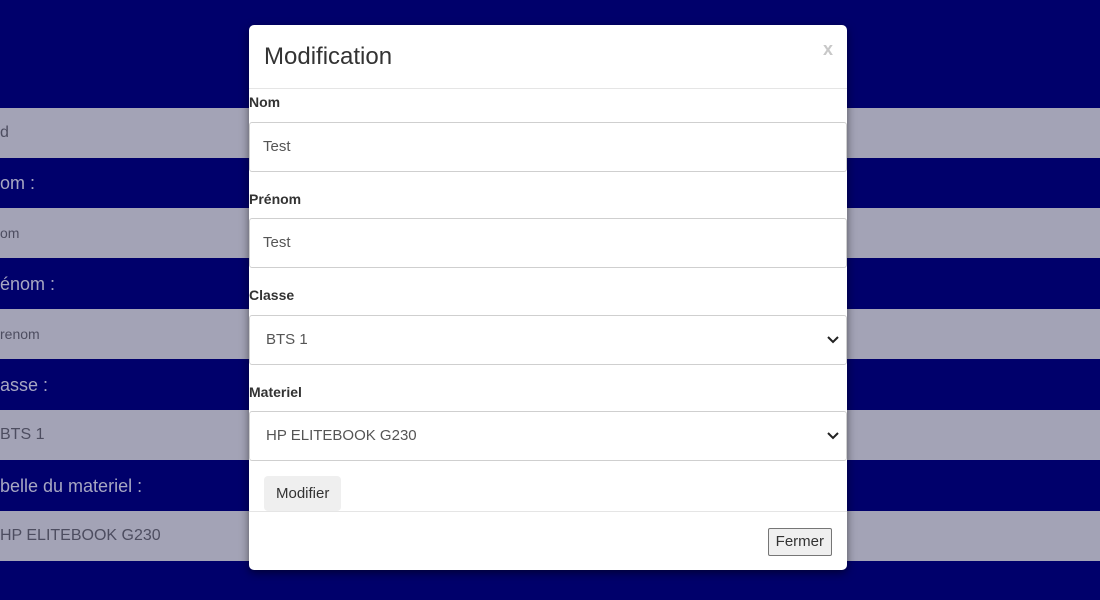  I want to click on label-nom: Nom, so click(265, 102).